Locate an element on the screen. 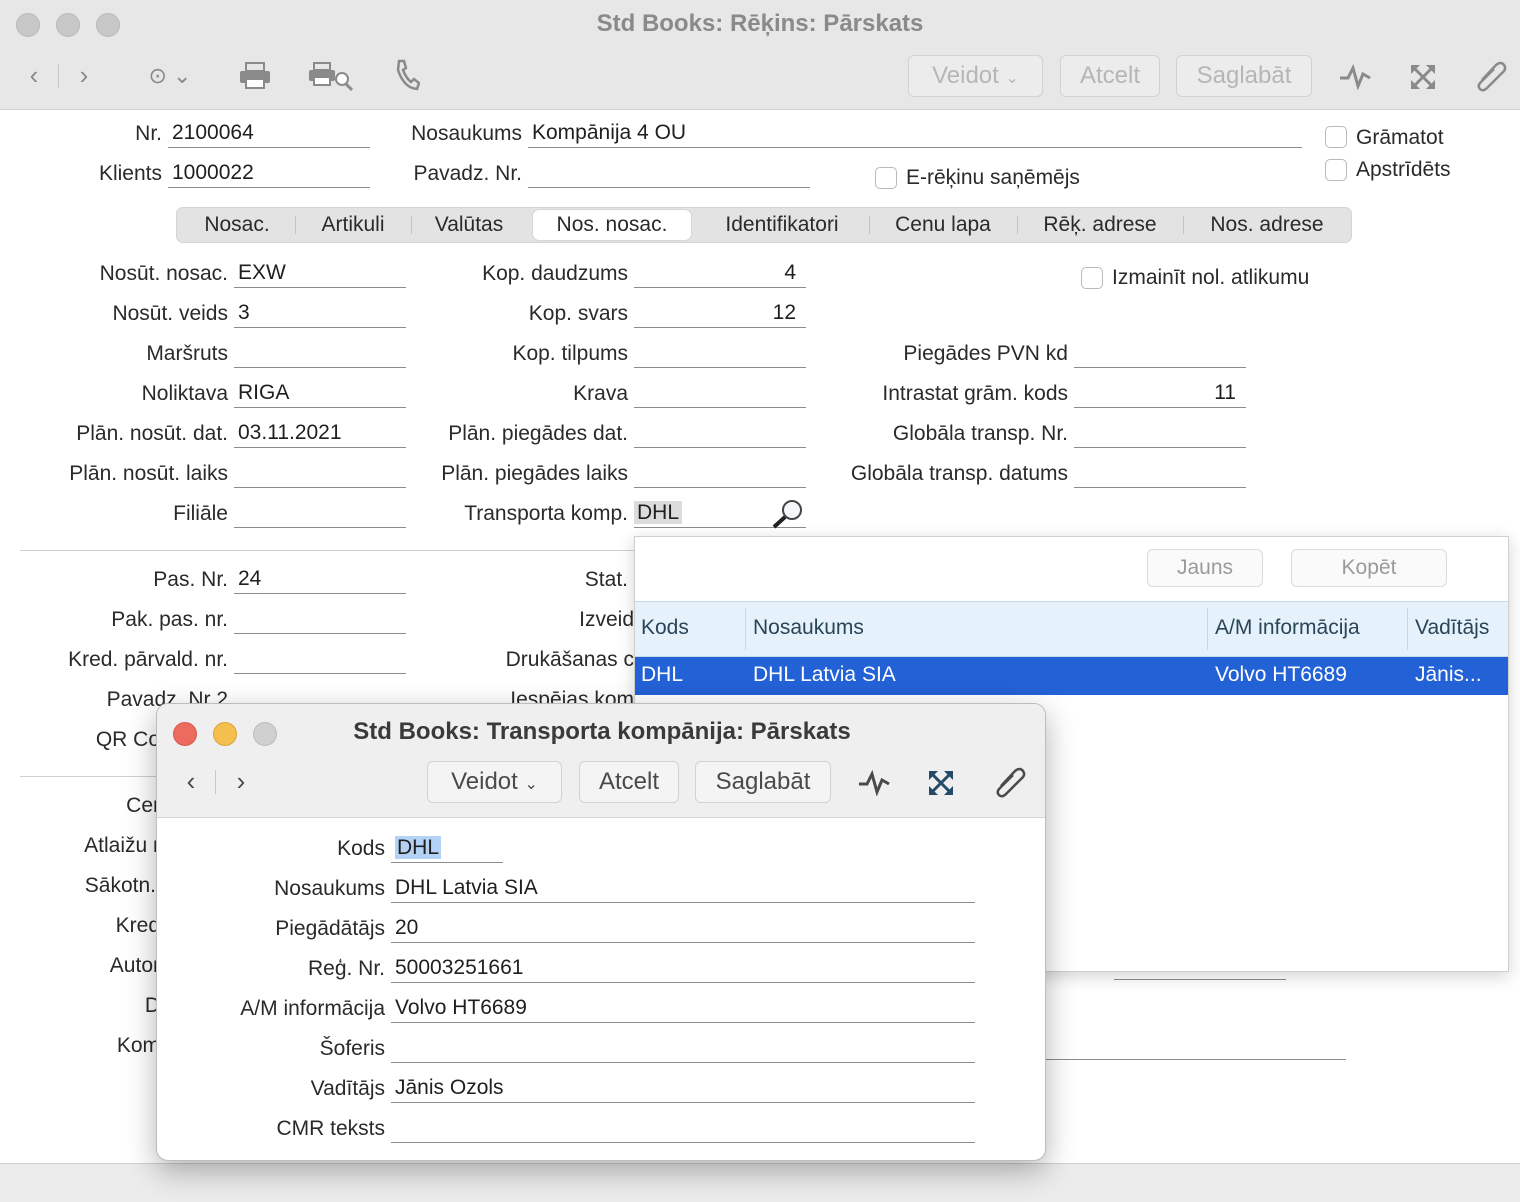 The width and height of the screenshot is (1520, 1202). ship-mode-label: Nosūt. veids is located at coordinates (170, 313).